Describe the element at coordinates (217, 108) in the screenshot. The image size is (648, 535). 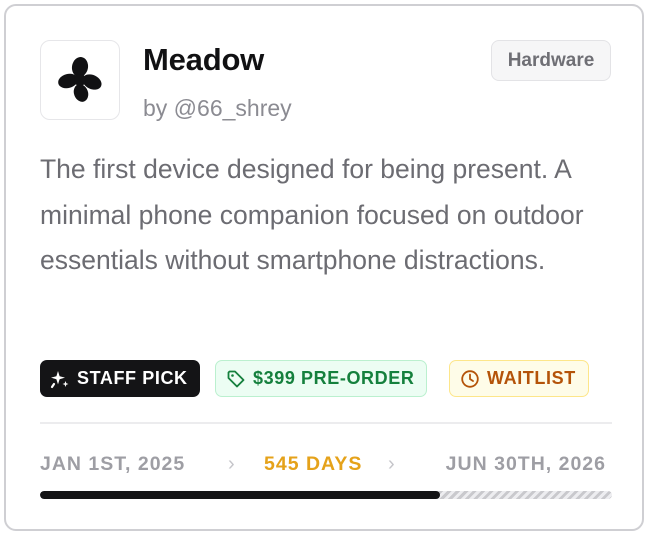
I see `author-byline: by @66_shrey` at that location.